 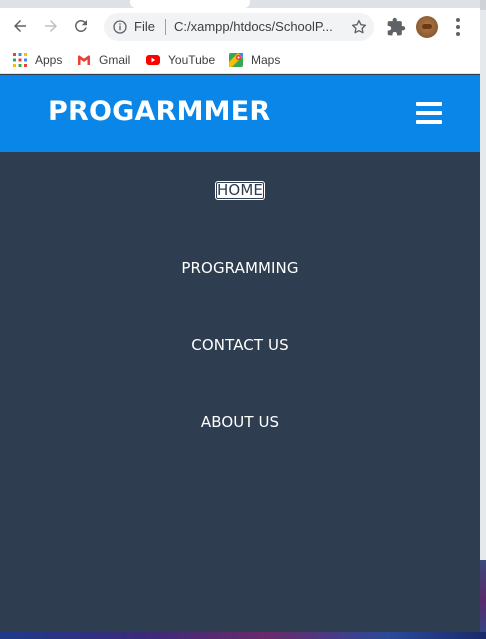 I want to click on back-button, so click(x=20, y=26).